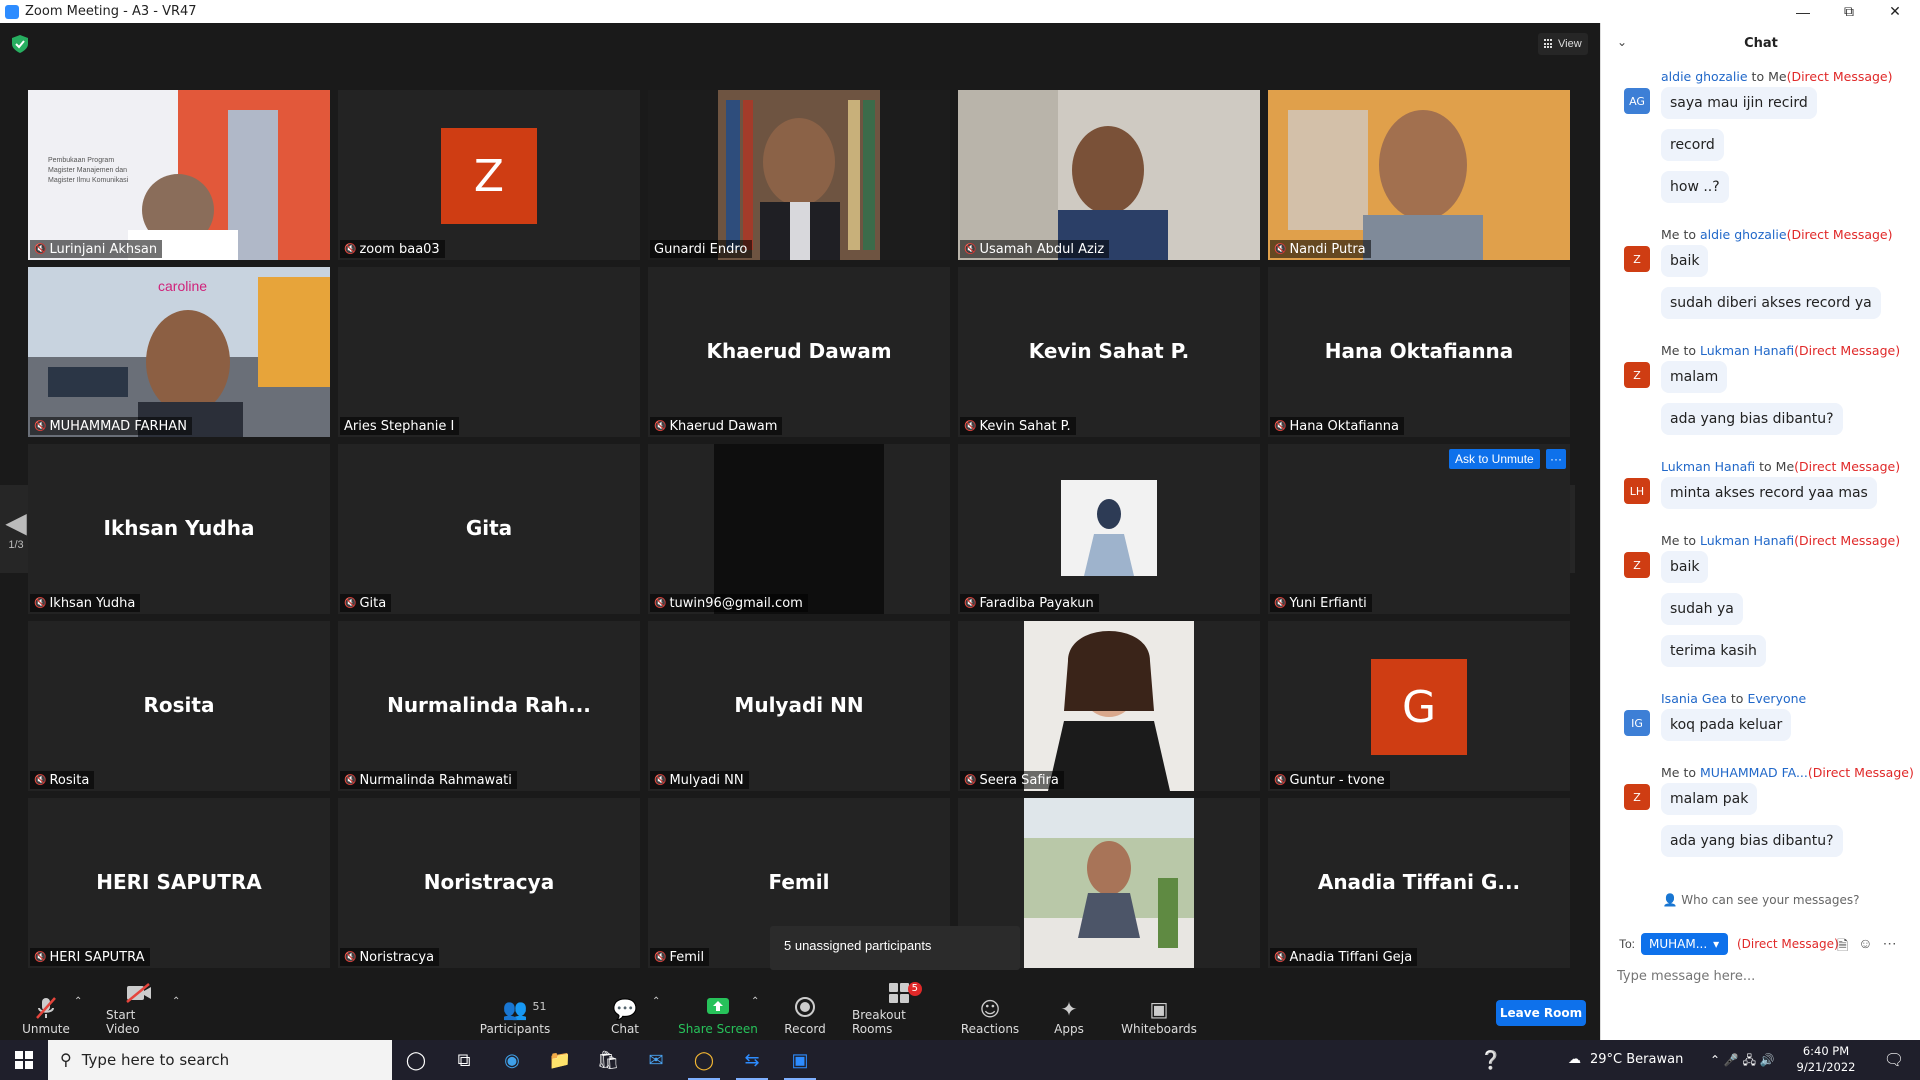  I want to click on participant-display-name: Kevin Sahat P., so click(1109, 351).